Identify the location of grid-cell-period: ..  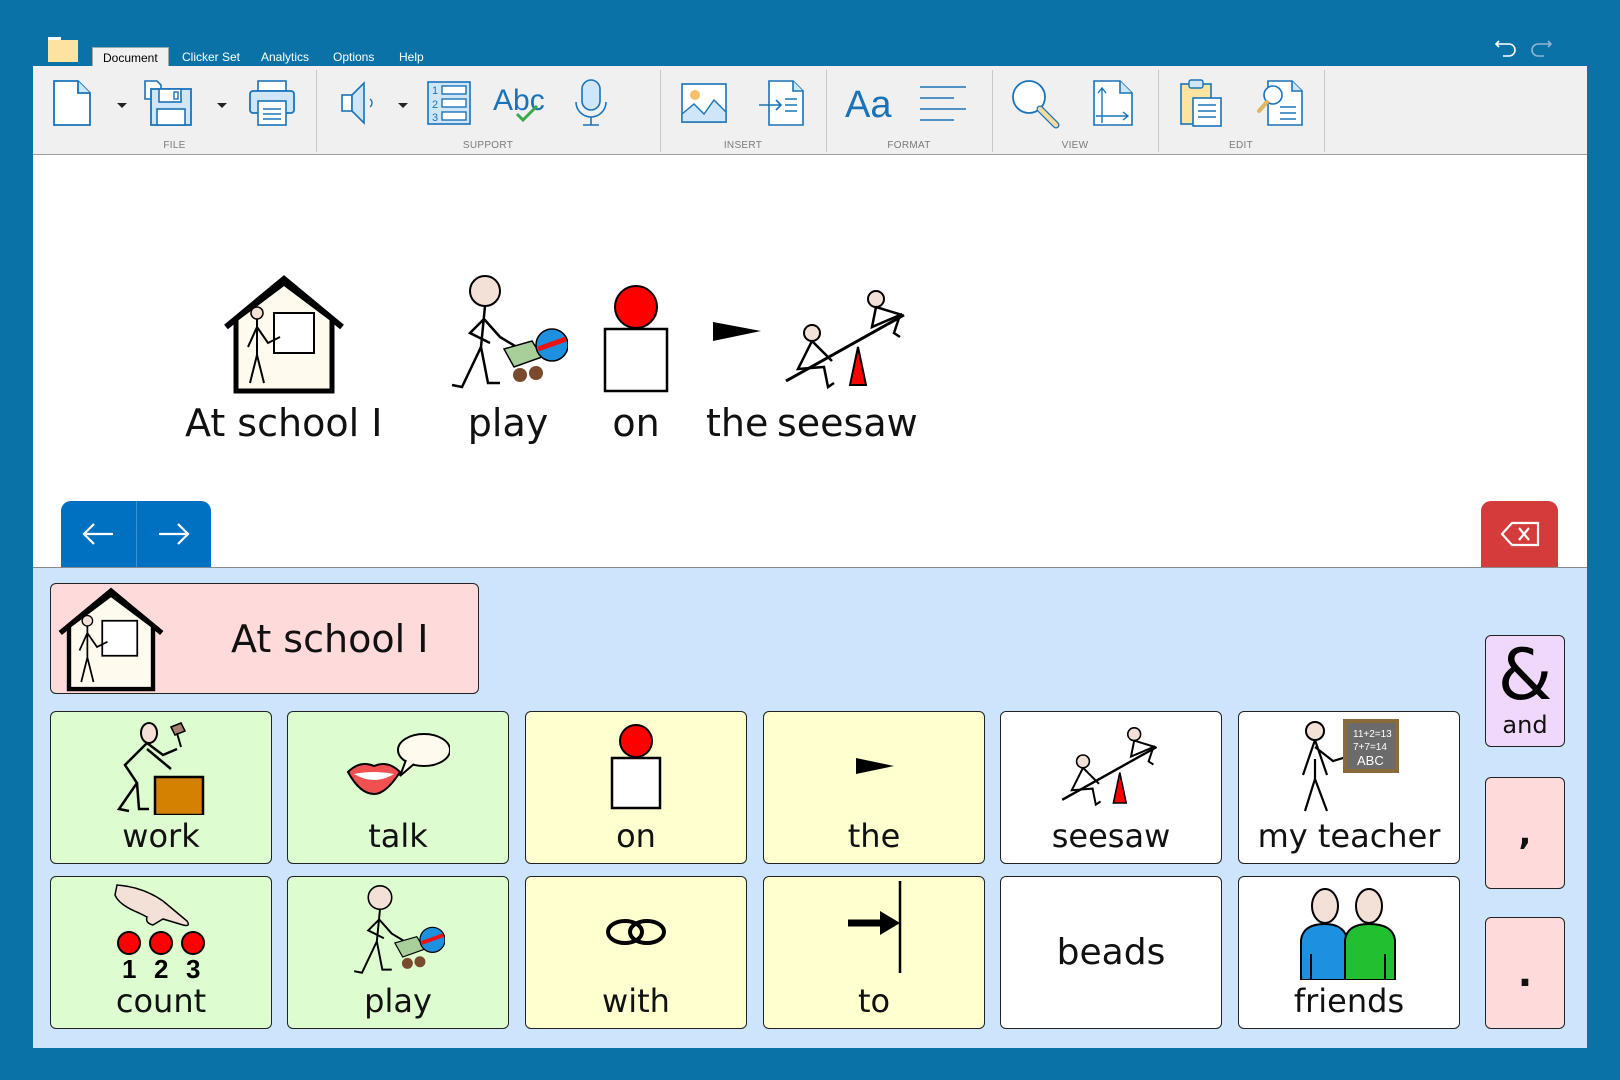
(1525, 973).